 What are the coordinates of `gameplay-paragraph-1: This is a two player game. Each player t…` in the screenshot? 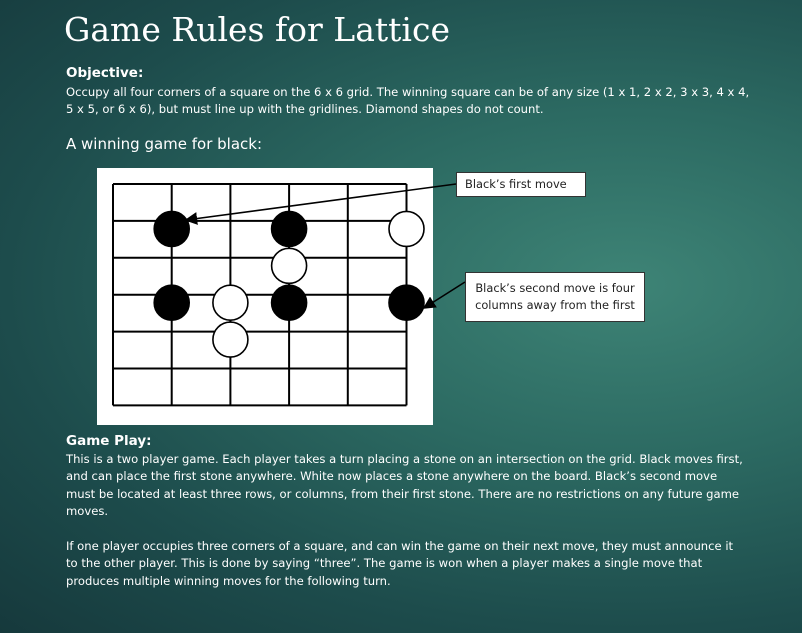 It's located at (404, 485).